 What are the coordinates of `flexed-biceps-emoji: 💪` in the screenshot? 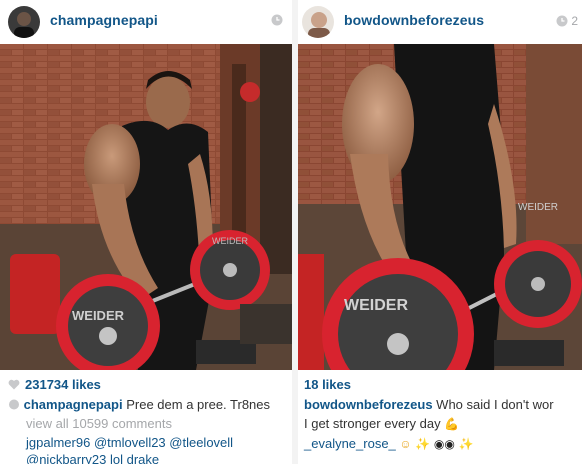 It's located at (452, 424).